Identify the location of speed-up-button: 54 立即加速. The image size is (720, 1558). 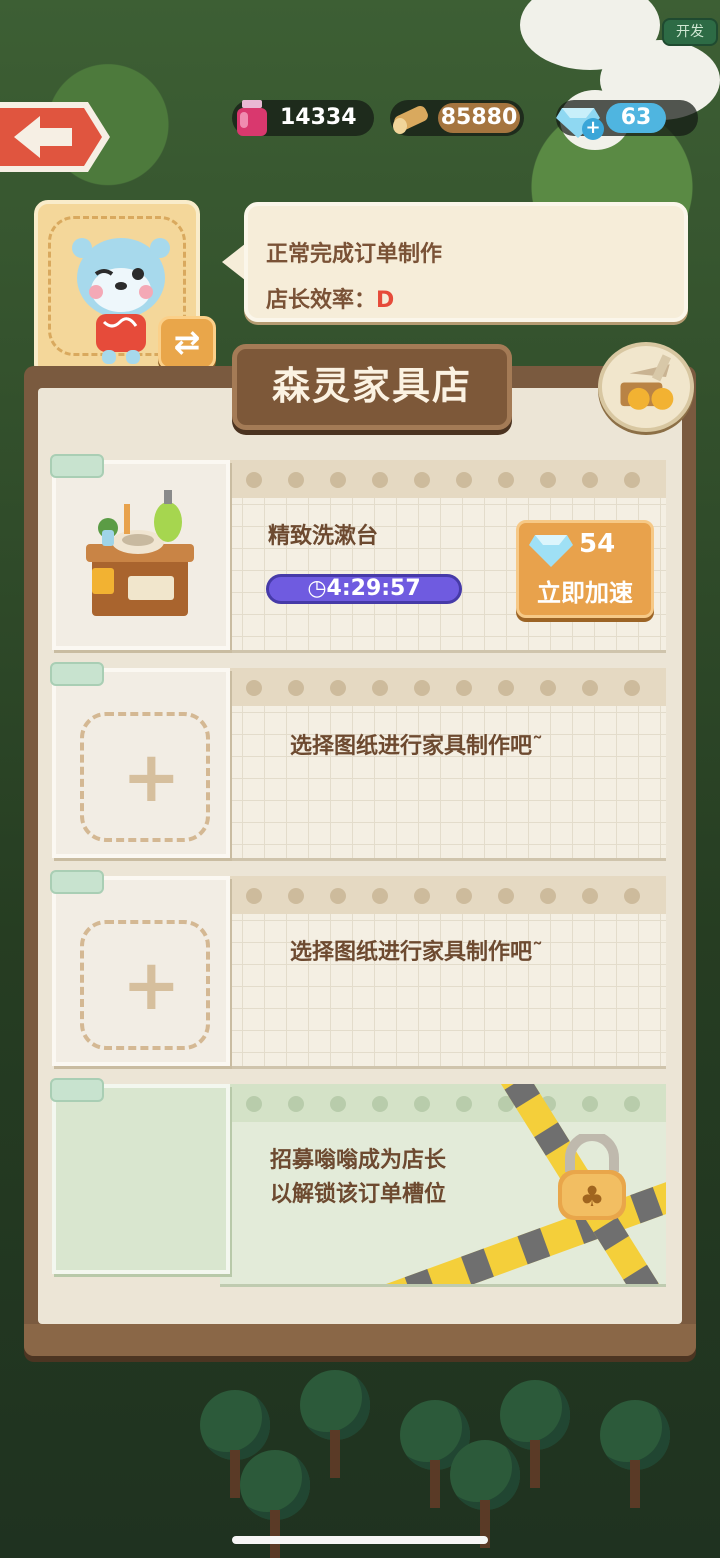
(585, 569).